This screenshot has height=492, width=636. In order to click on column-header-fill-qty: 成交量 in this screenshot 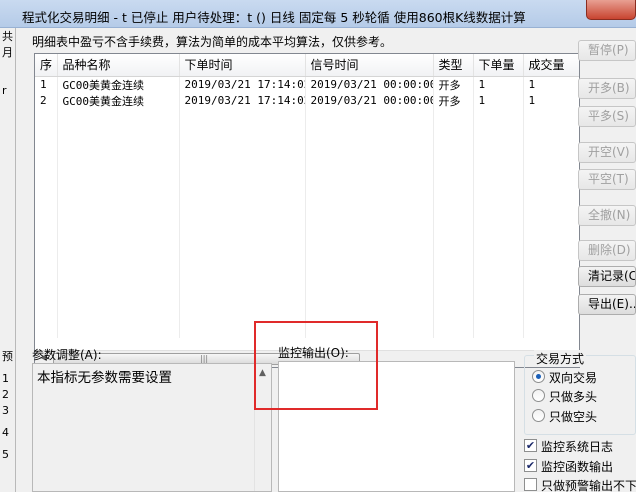, I will do `click(551, 65)`.